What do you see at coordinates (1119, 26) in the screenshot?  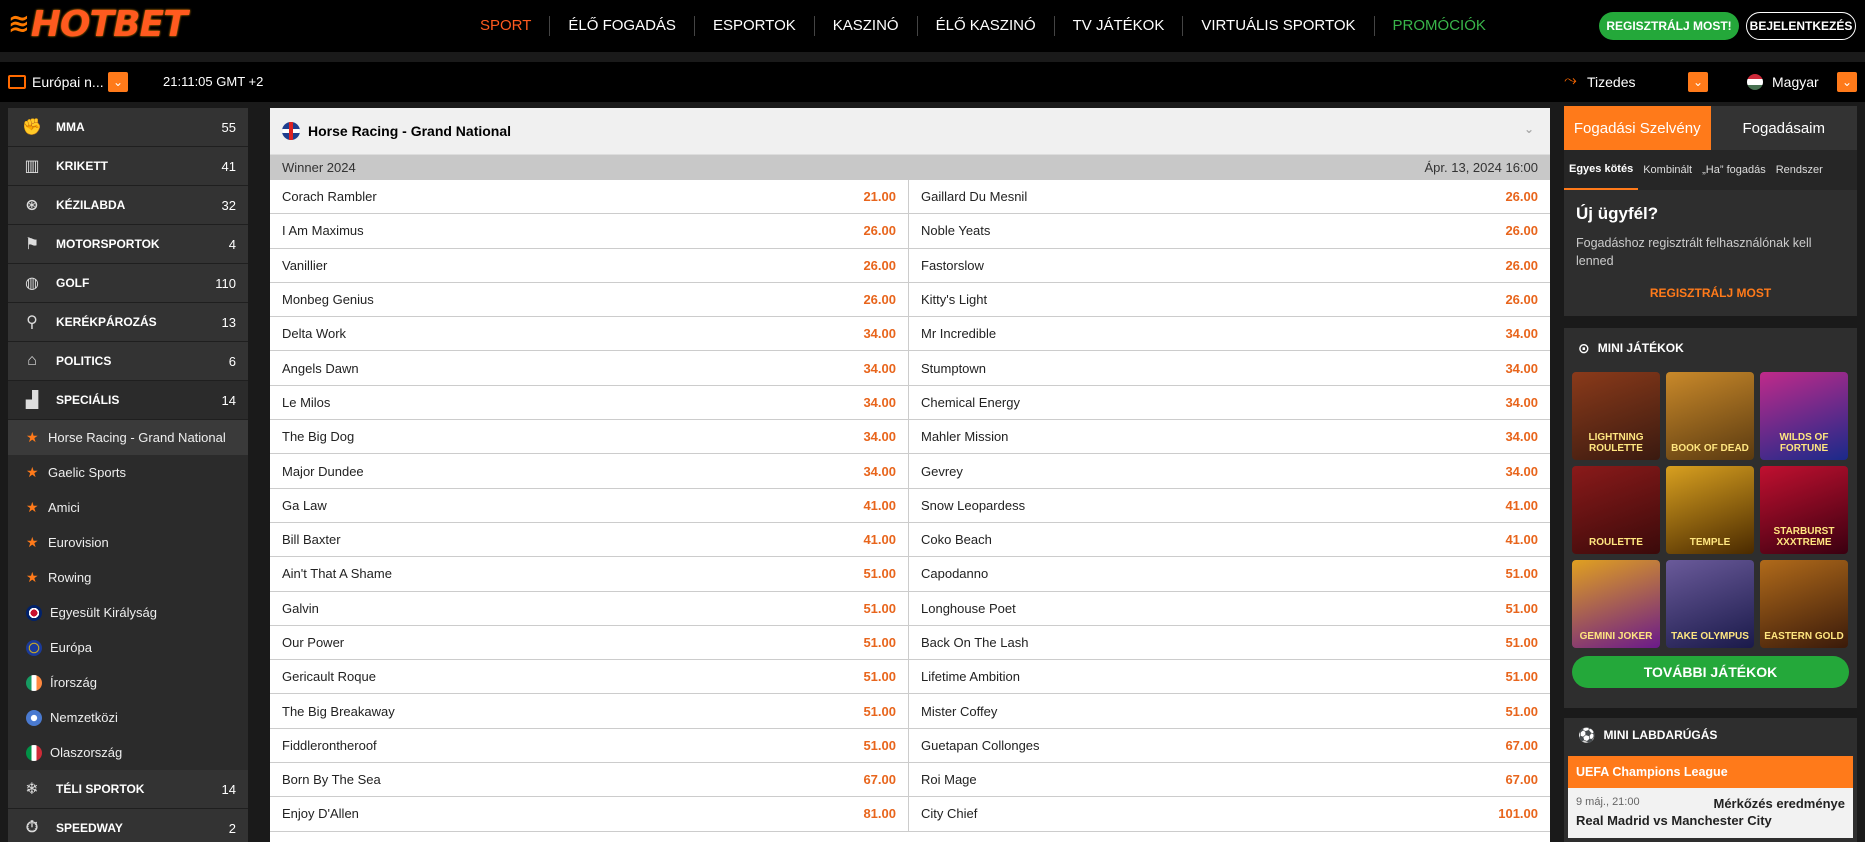 I see `nav-tv-games: TV JÁTÉKOK` at bounding box center [1119, 26].